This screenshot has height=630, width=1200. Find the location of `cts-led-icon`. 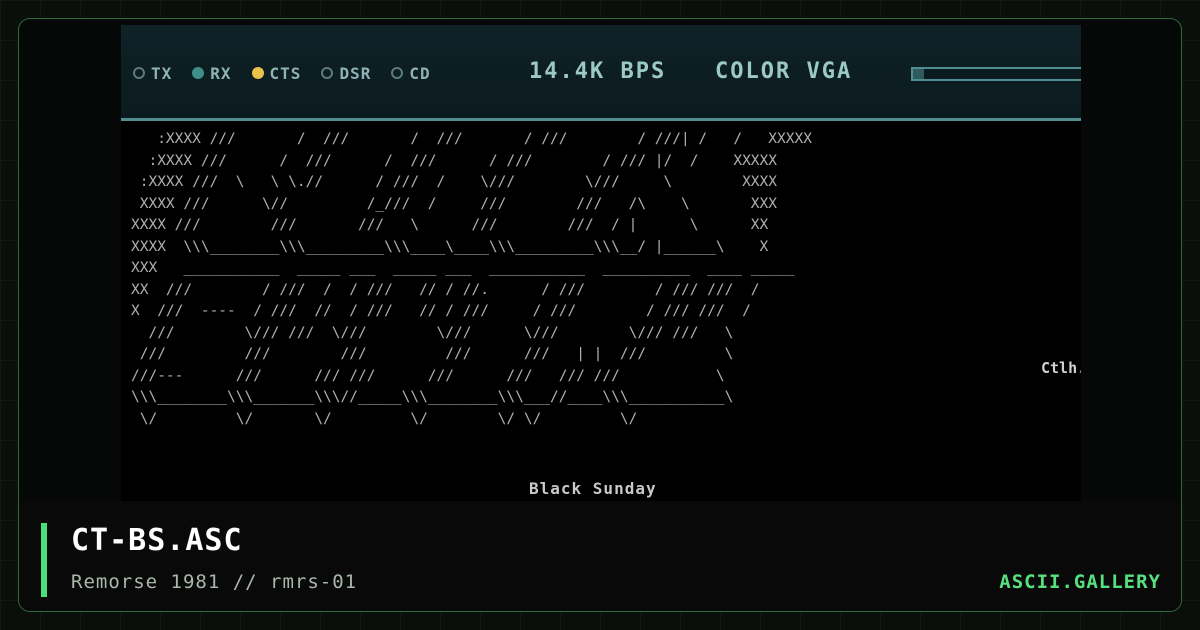

cts-led-icon is located at coordinates (257, 73).